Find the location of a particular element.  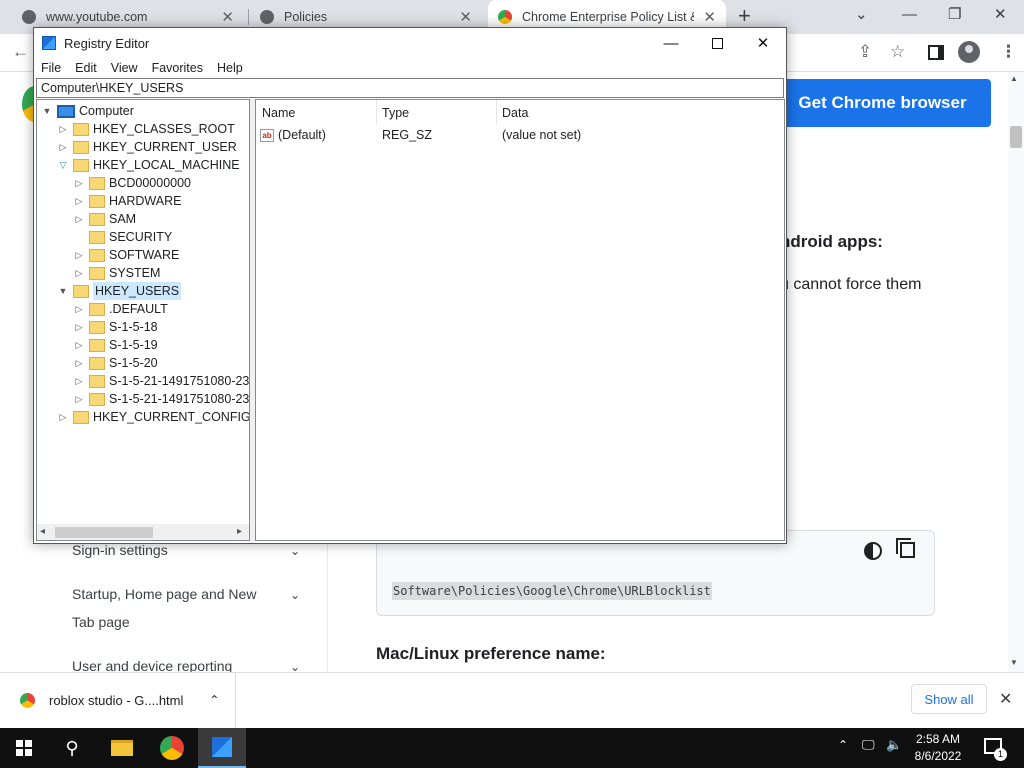

collapse-arrow-icon: ▽ is located at coordinates (63, 165).